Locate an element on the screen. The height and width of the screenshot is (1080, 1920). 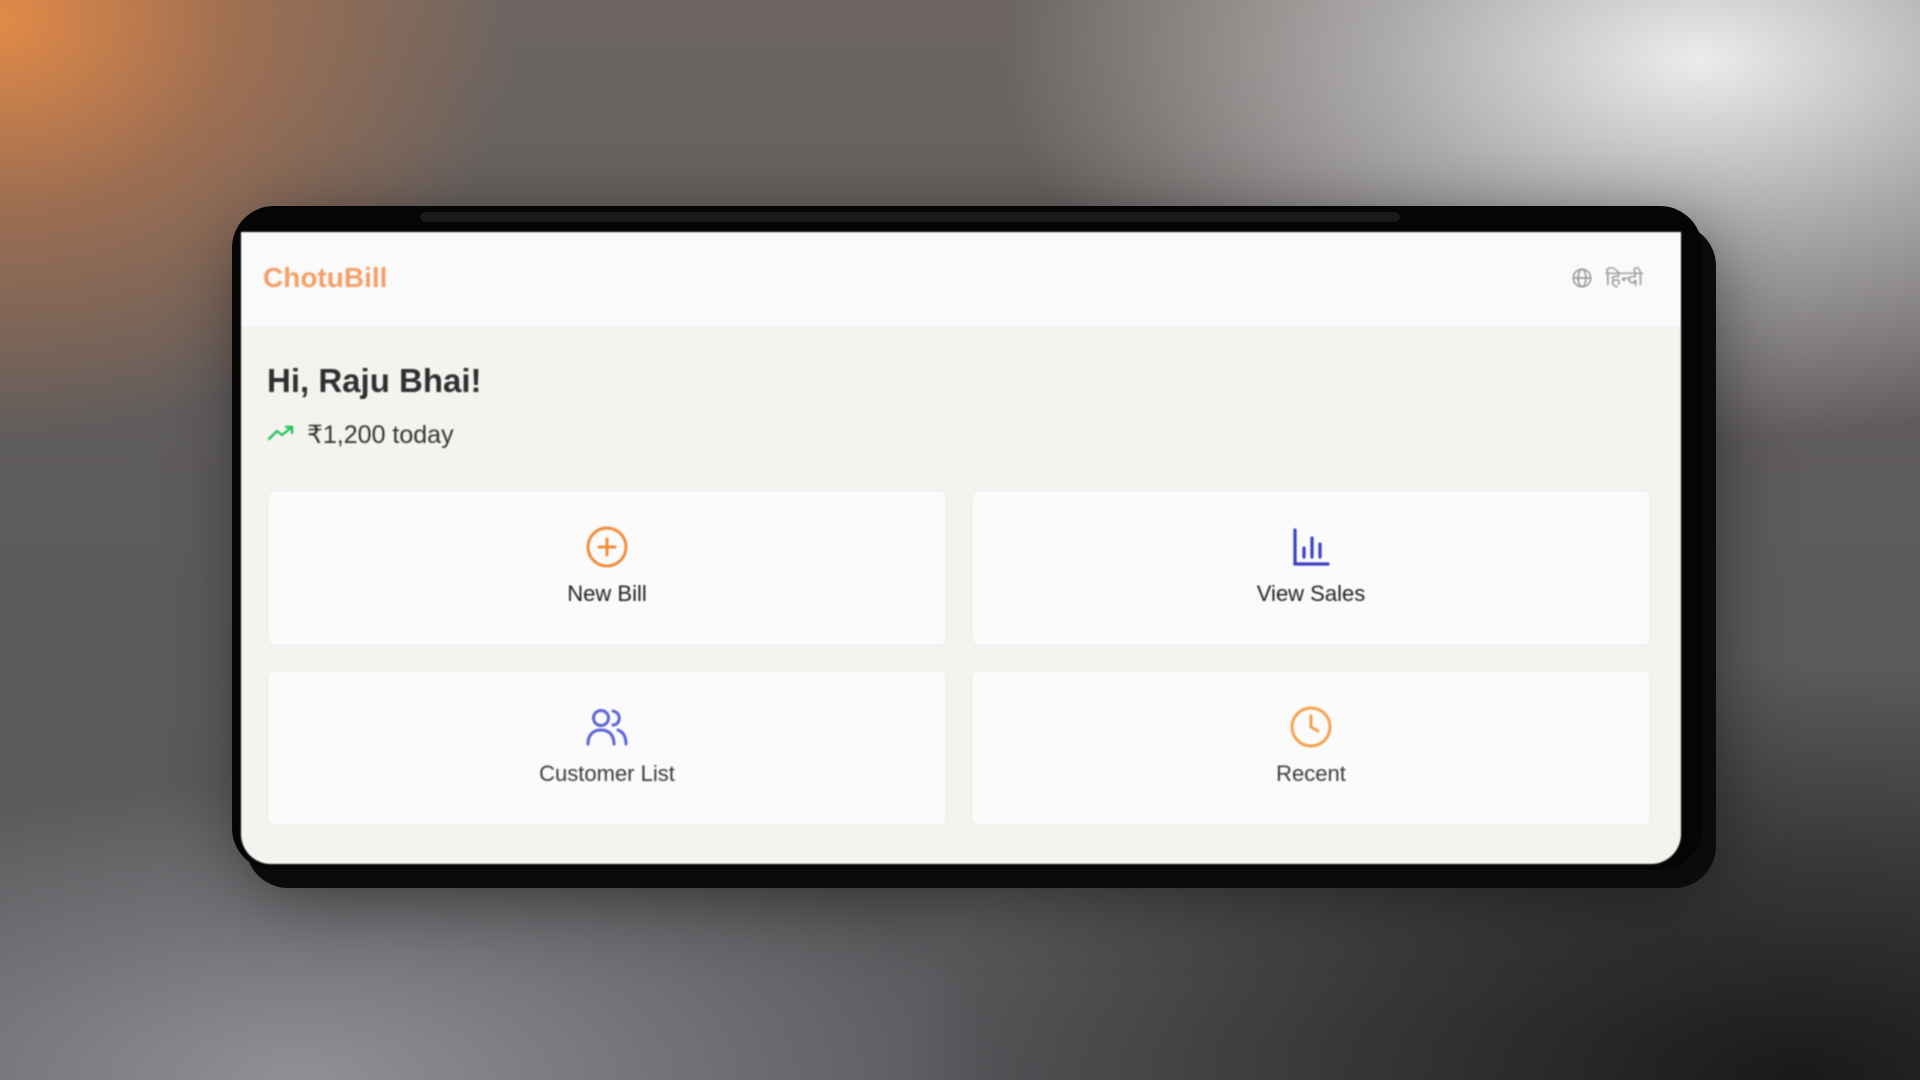
clock-icon is located at coordinates (1311, 727).